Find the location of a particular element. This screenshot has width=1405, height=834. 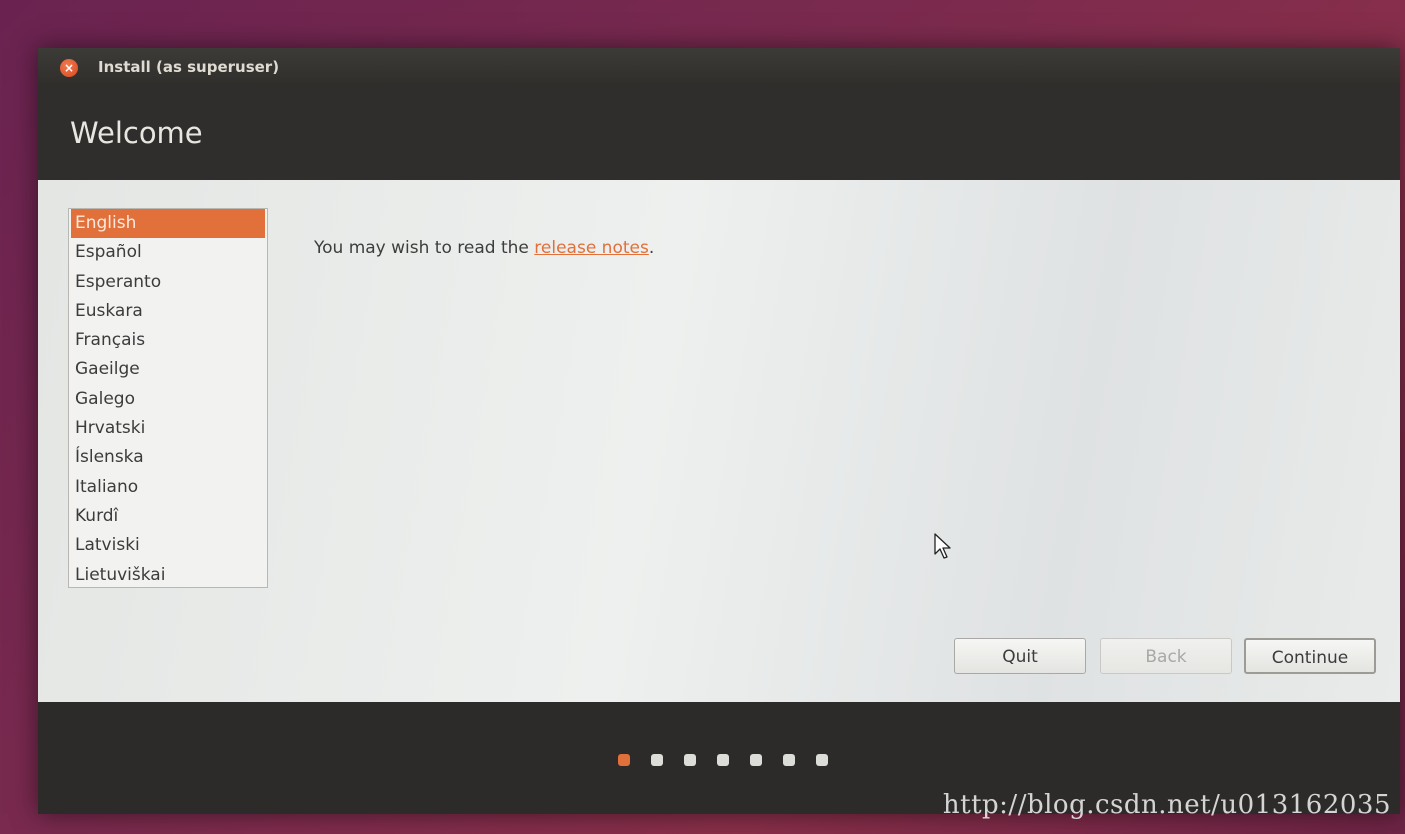

language-item-hrvatski: Hrvatski is located at coordinates (168, 428).